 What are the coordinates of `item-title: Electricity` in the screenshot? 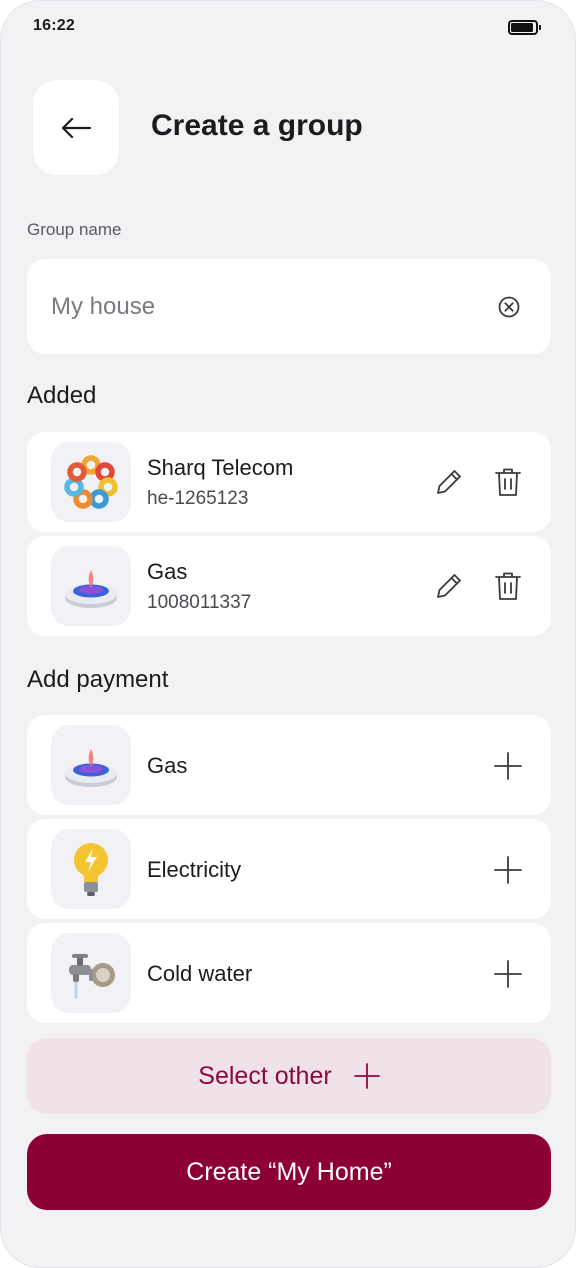 It's located at (194, 869).